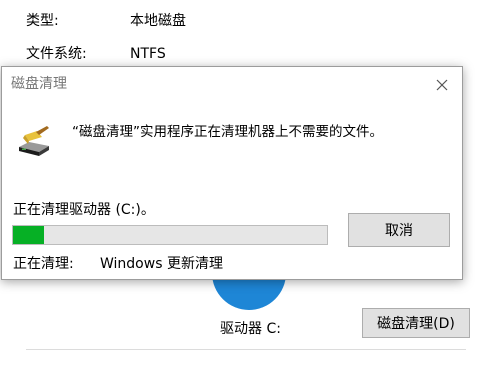  I want to click on type-label: 类型:, so click(42, 21).